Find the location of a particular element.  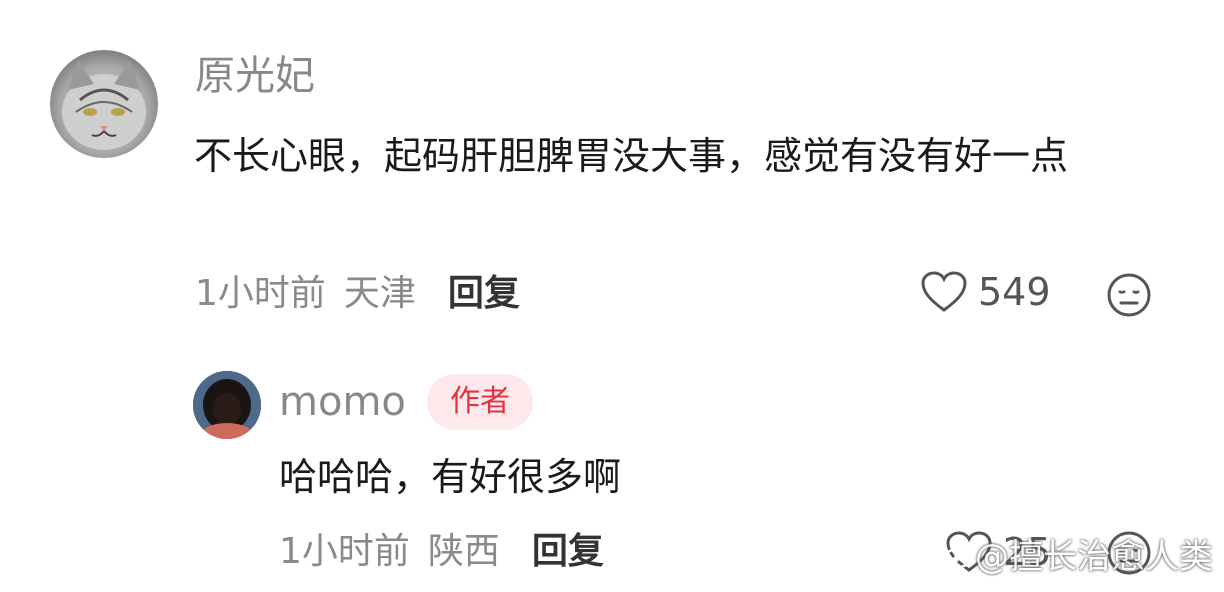

reply-button: 回复 is located at coordinates (484, 293).